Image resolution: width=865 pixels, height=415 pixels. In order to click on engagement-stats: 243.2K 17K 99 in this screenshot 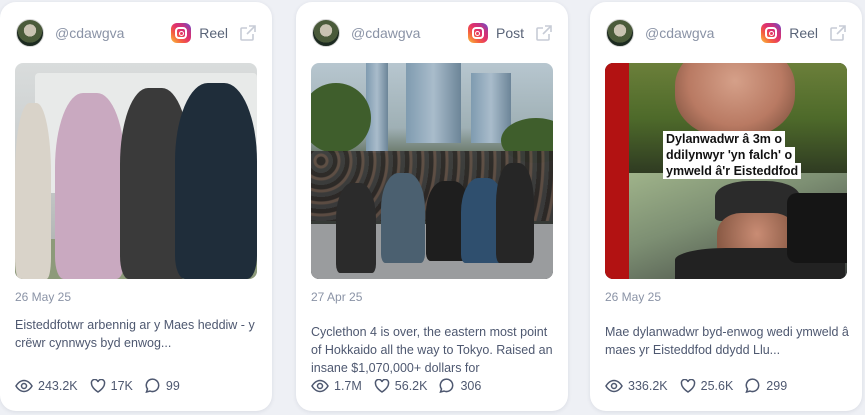, I will do `click(103, 385)`.